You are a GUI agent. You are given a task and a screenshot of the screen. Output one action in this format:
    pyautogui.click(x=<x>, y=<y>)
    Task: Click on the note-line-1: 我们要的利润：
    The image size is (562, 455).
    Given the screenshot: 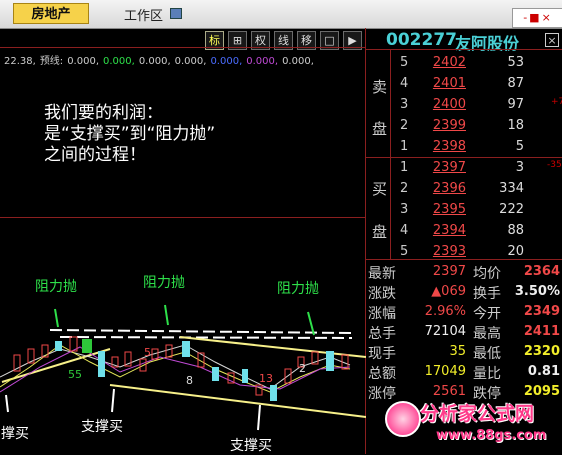 What is the action you would take?
    pyautogui.click(x=103, y=113)
    